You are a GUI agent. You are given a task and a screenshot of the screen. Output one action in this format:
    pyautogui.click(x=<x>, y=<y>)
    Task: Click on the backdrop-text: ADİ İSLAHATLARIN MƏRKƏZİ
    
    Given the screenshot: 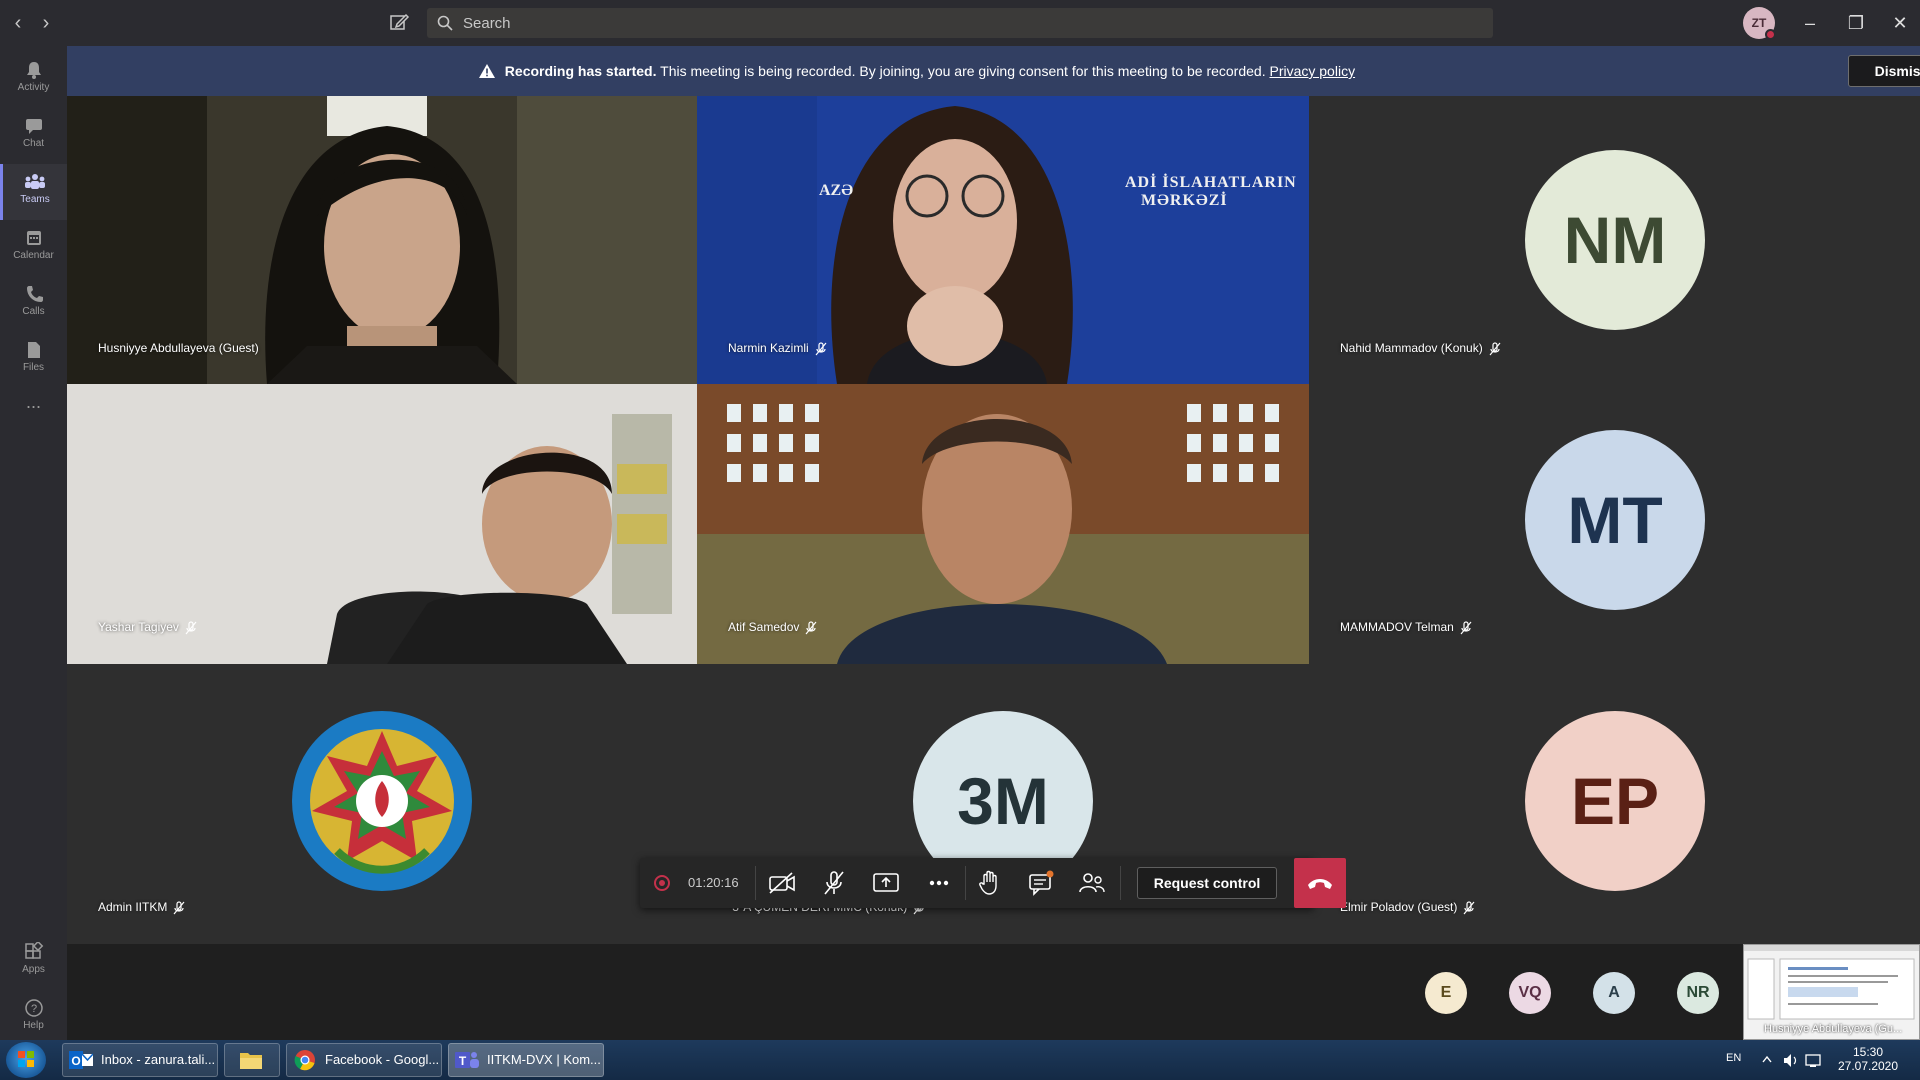 What is the action you would take?
    pyautogui.click(x=1211, y=192)
    